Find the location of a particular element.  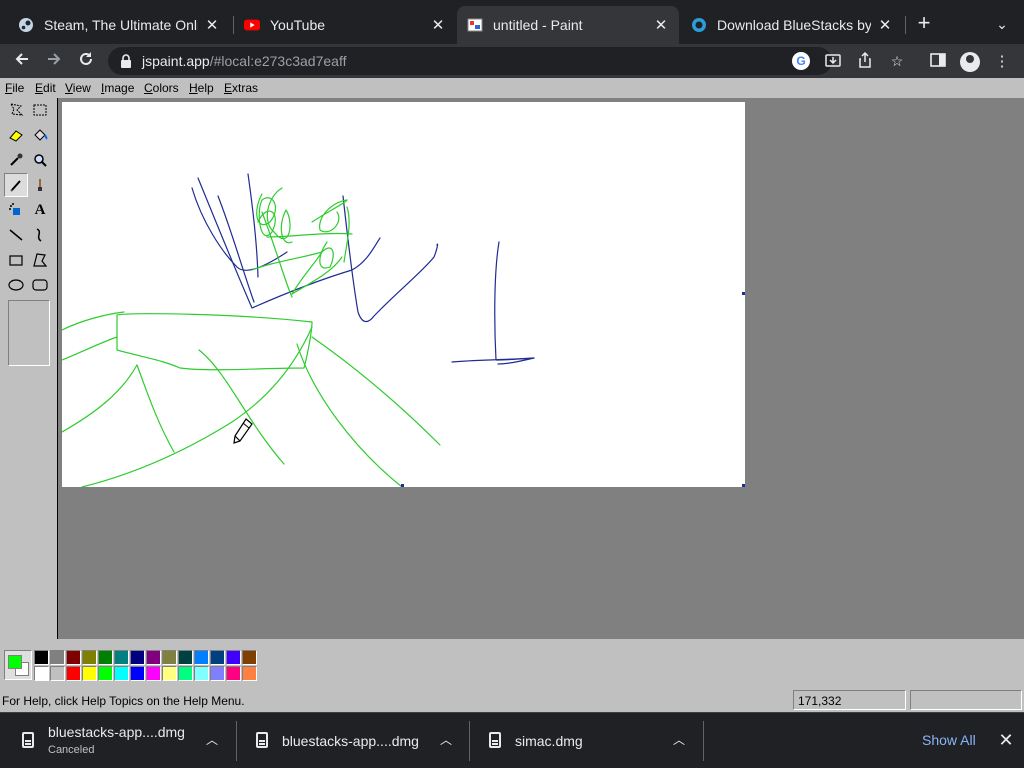

rounded-rectangle-tool is located at coordinates (40, 285).